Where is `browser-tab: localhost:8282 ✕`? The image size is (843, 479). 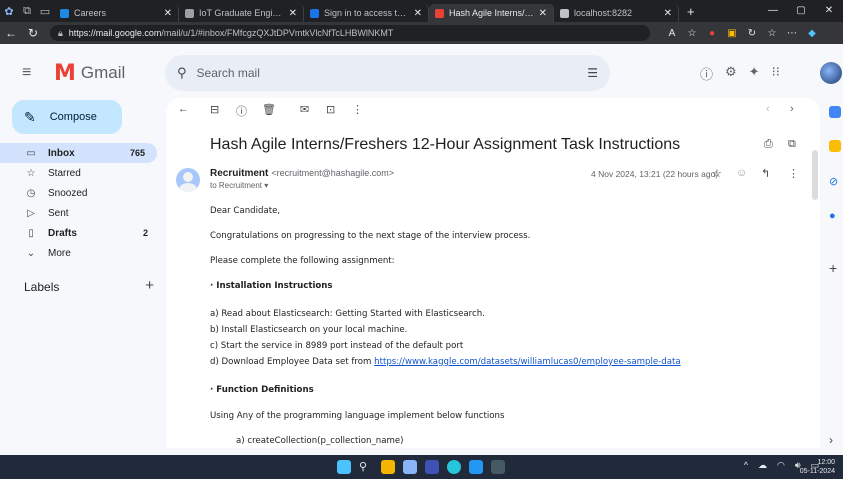 browser-tab: localhost:8282 ✕ is located at coordinates (616, 13).